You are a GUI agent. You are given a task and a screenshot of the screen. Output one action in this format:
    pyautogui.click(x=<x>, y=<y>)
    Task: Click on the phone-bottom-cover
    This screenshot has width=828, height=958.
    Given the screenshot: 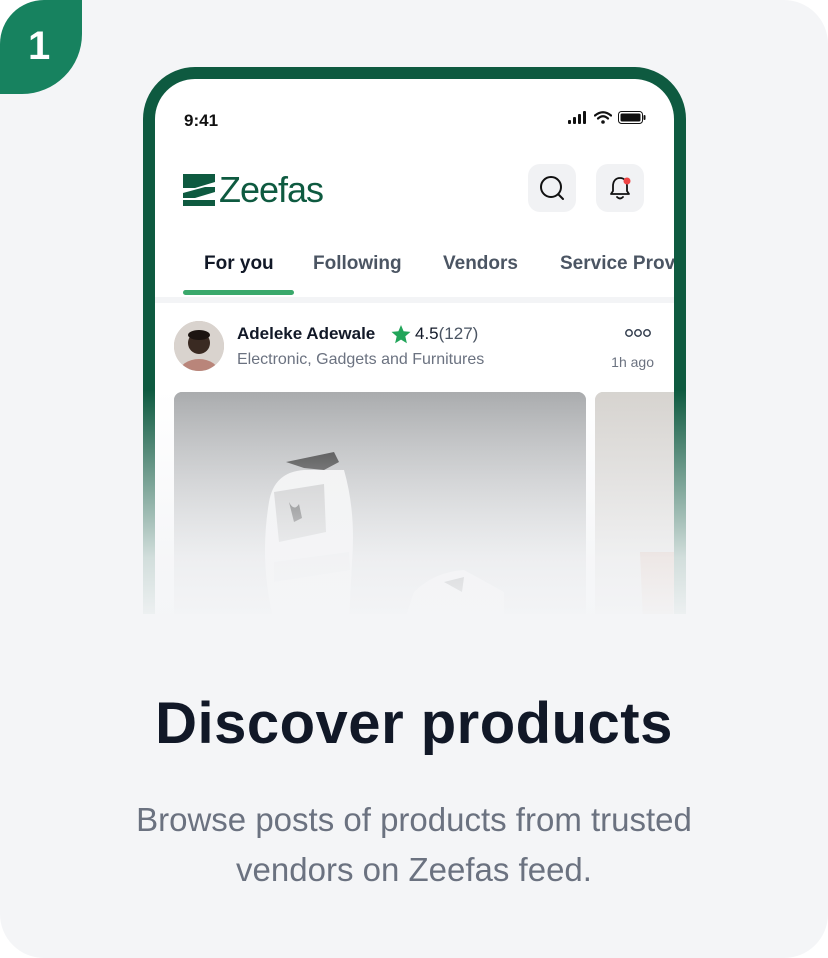 What is the action you would take?
    pyautogui.click(x=414, y=624)
    